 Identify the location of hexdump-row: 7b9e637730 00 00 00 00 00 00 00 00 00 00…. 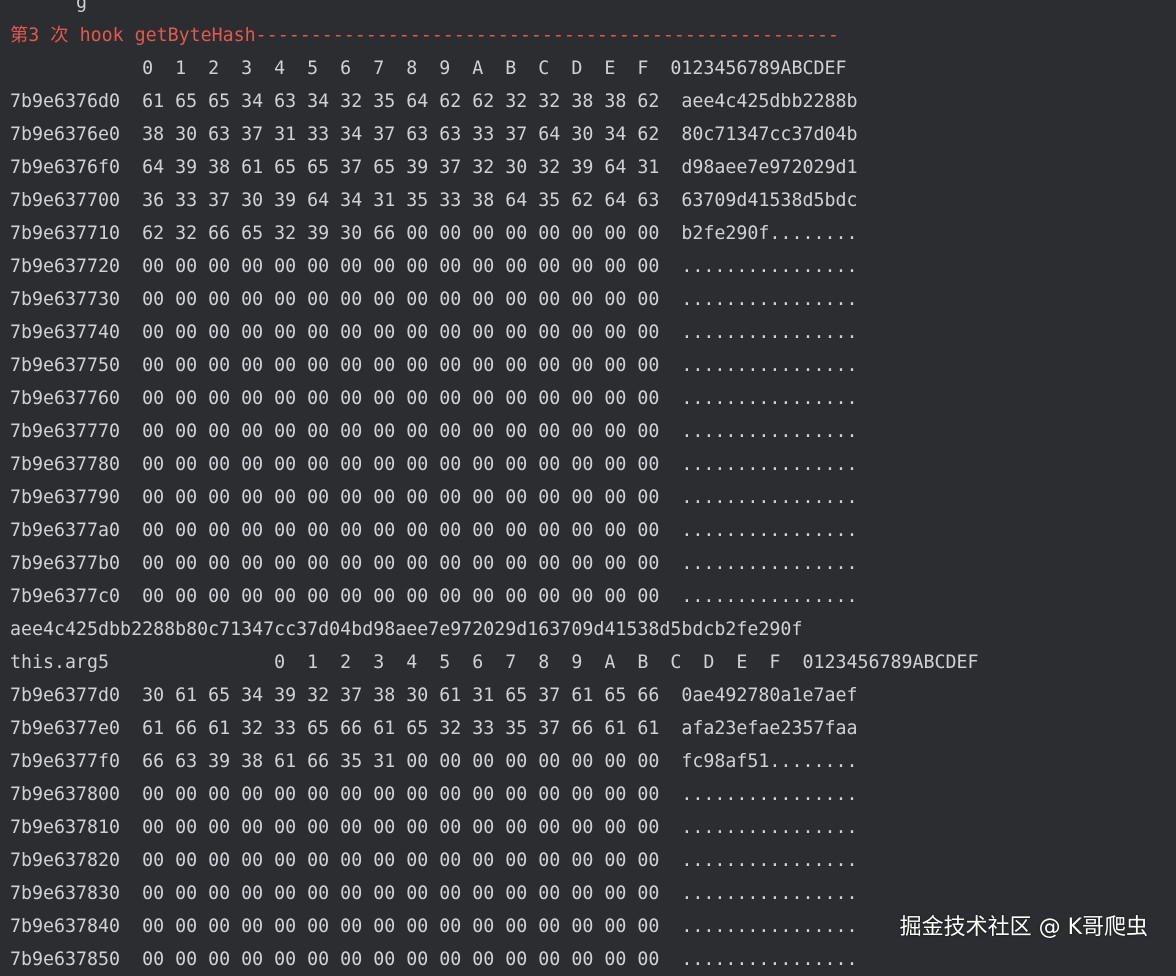
(434, 299).